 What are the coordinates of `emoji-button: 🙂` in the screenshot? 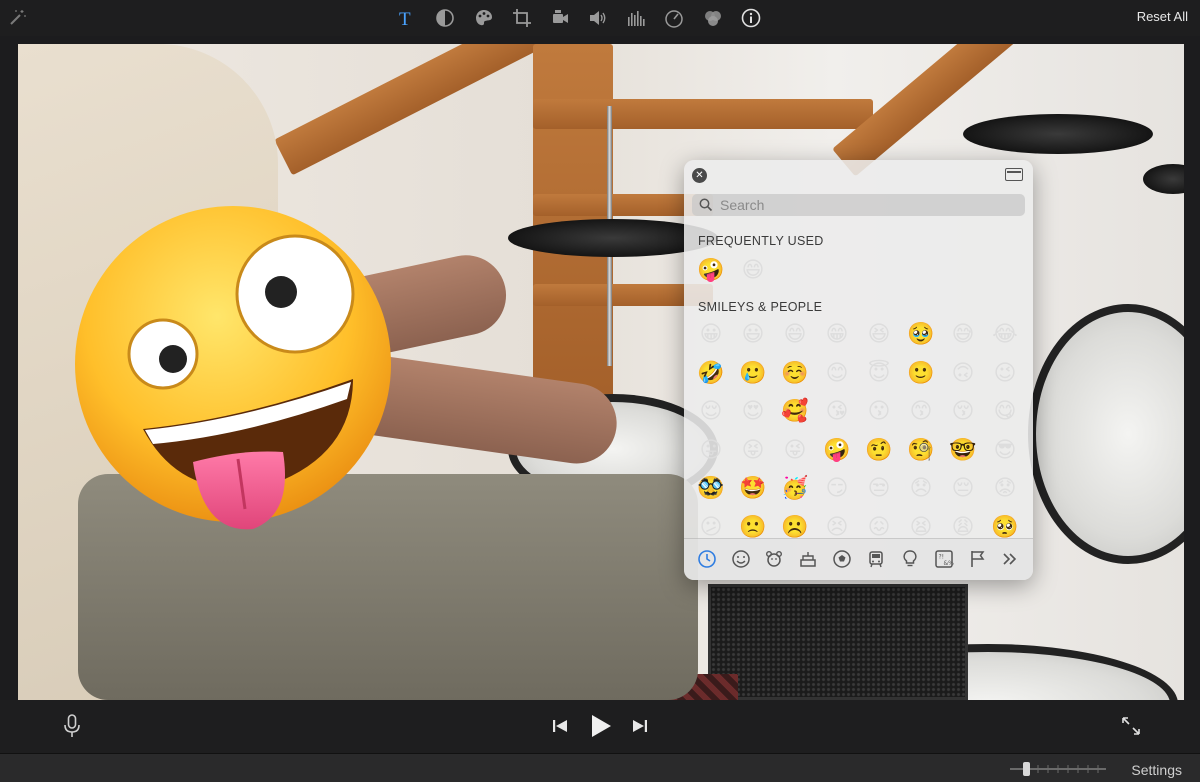 It's located at (921, 374).